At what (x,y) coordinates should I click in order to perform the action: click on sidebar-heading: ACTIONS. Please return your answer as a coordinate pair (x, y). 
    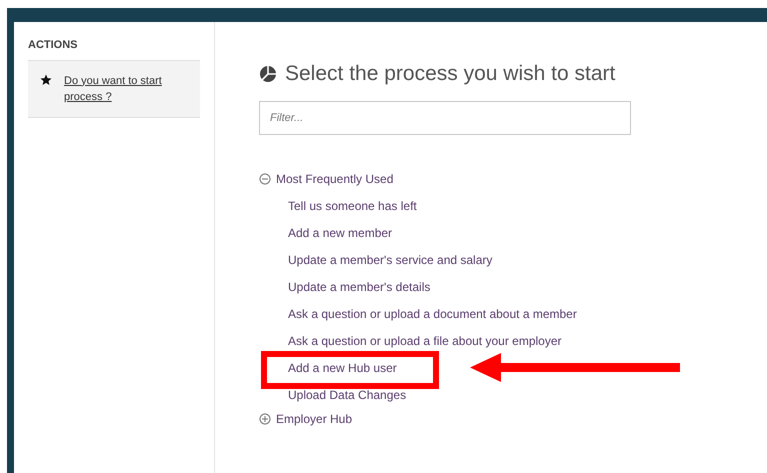
    Looking at the image, I should click on (53, 45).